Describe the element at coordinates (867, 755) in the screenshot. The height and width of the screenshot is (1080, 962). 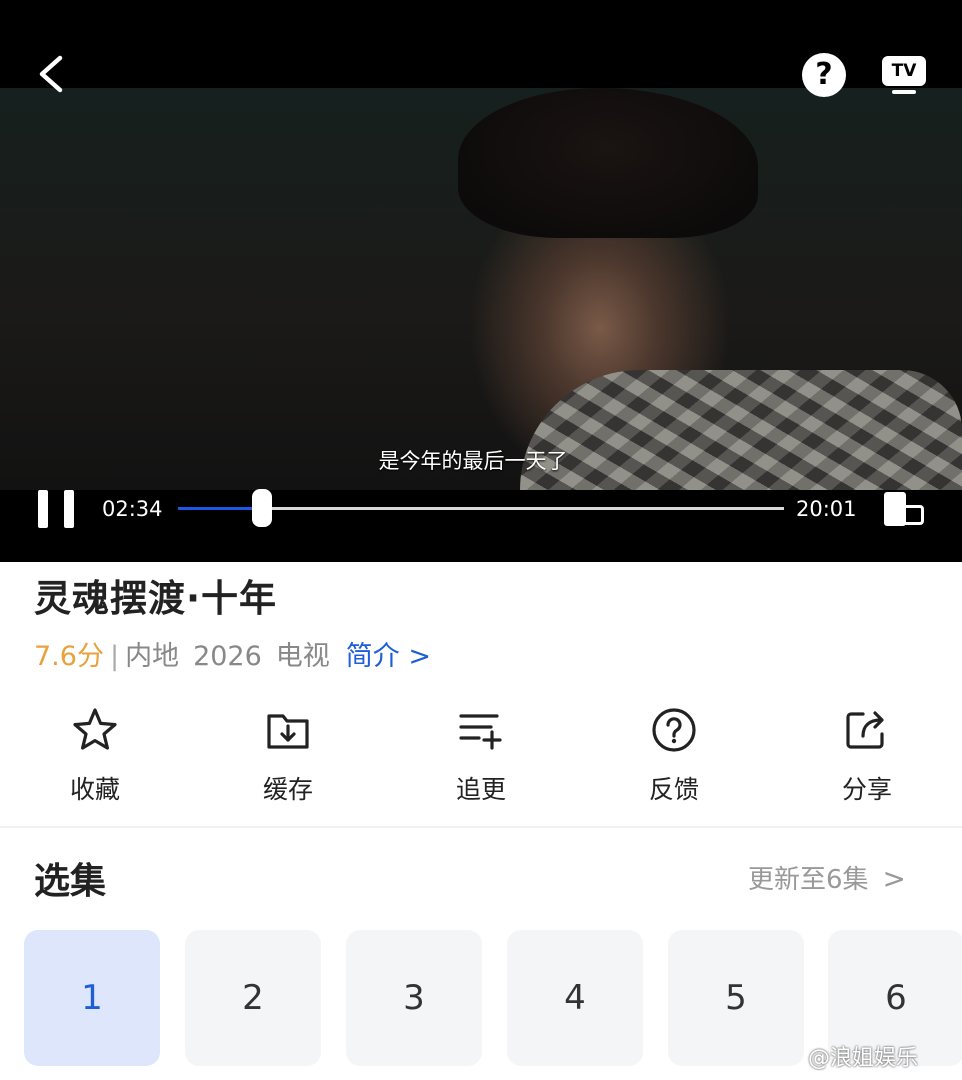
I see `share-button: 分享` at that location.